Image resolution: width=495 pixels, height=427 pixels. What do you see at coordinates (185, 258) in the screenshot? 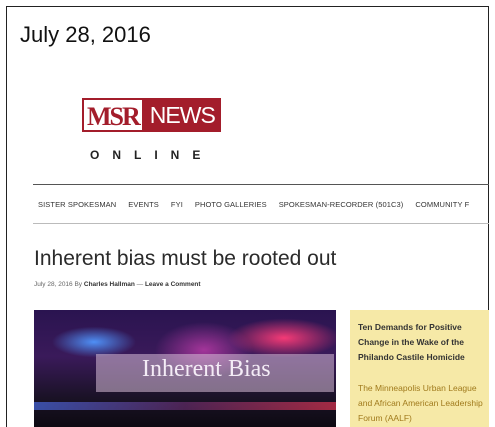
I see `article-title: Inherent bias must be rooted out` at bounding box center [185, 258].